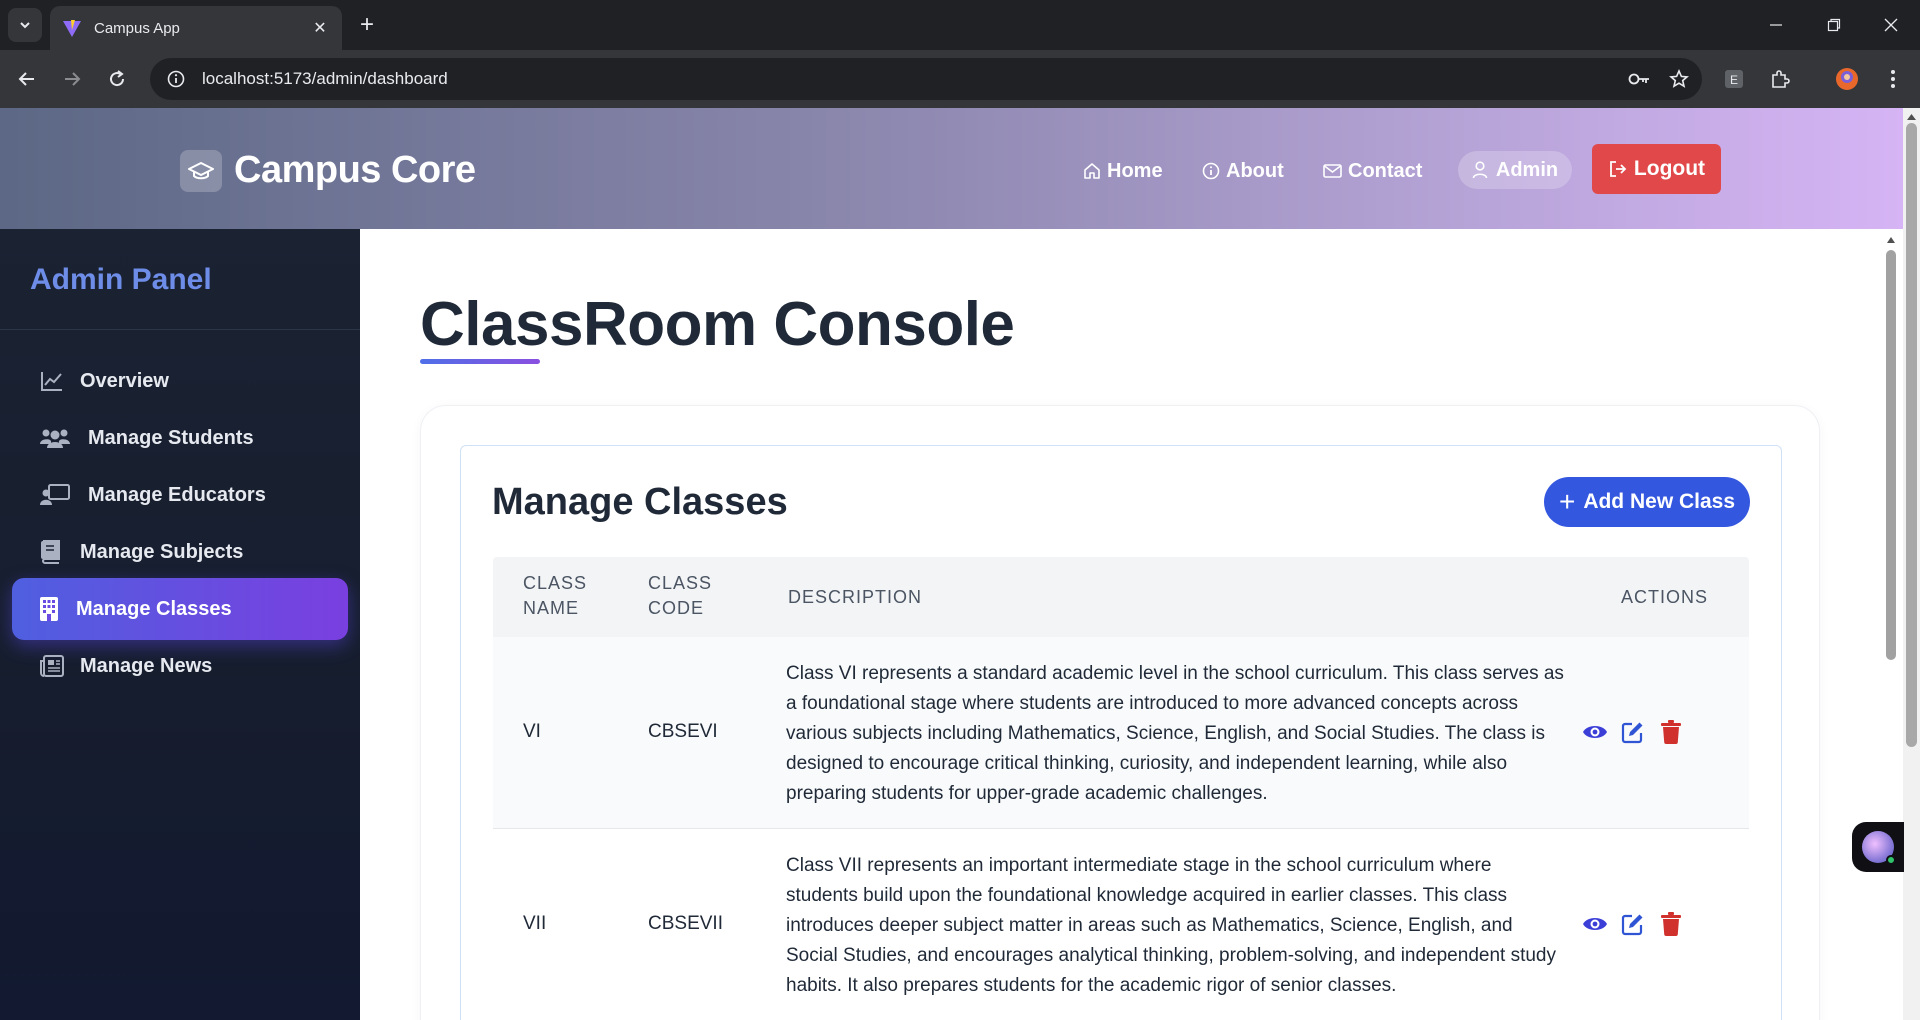  I want to click on restore-button, so click(1834, 25).